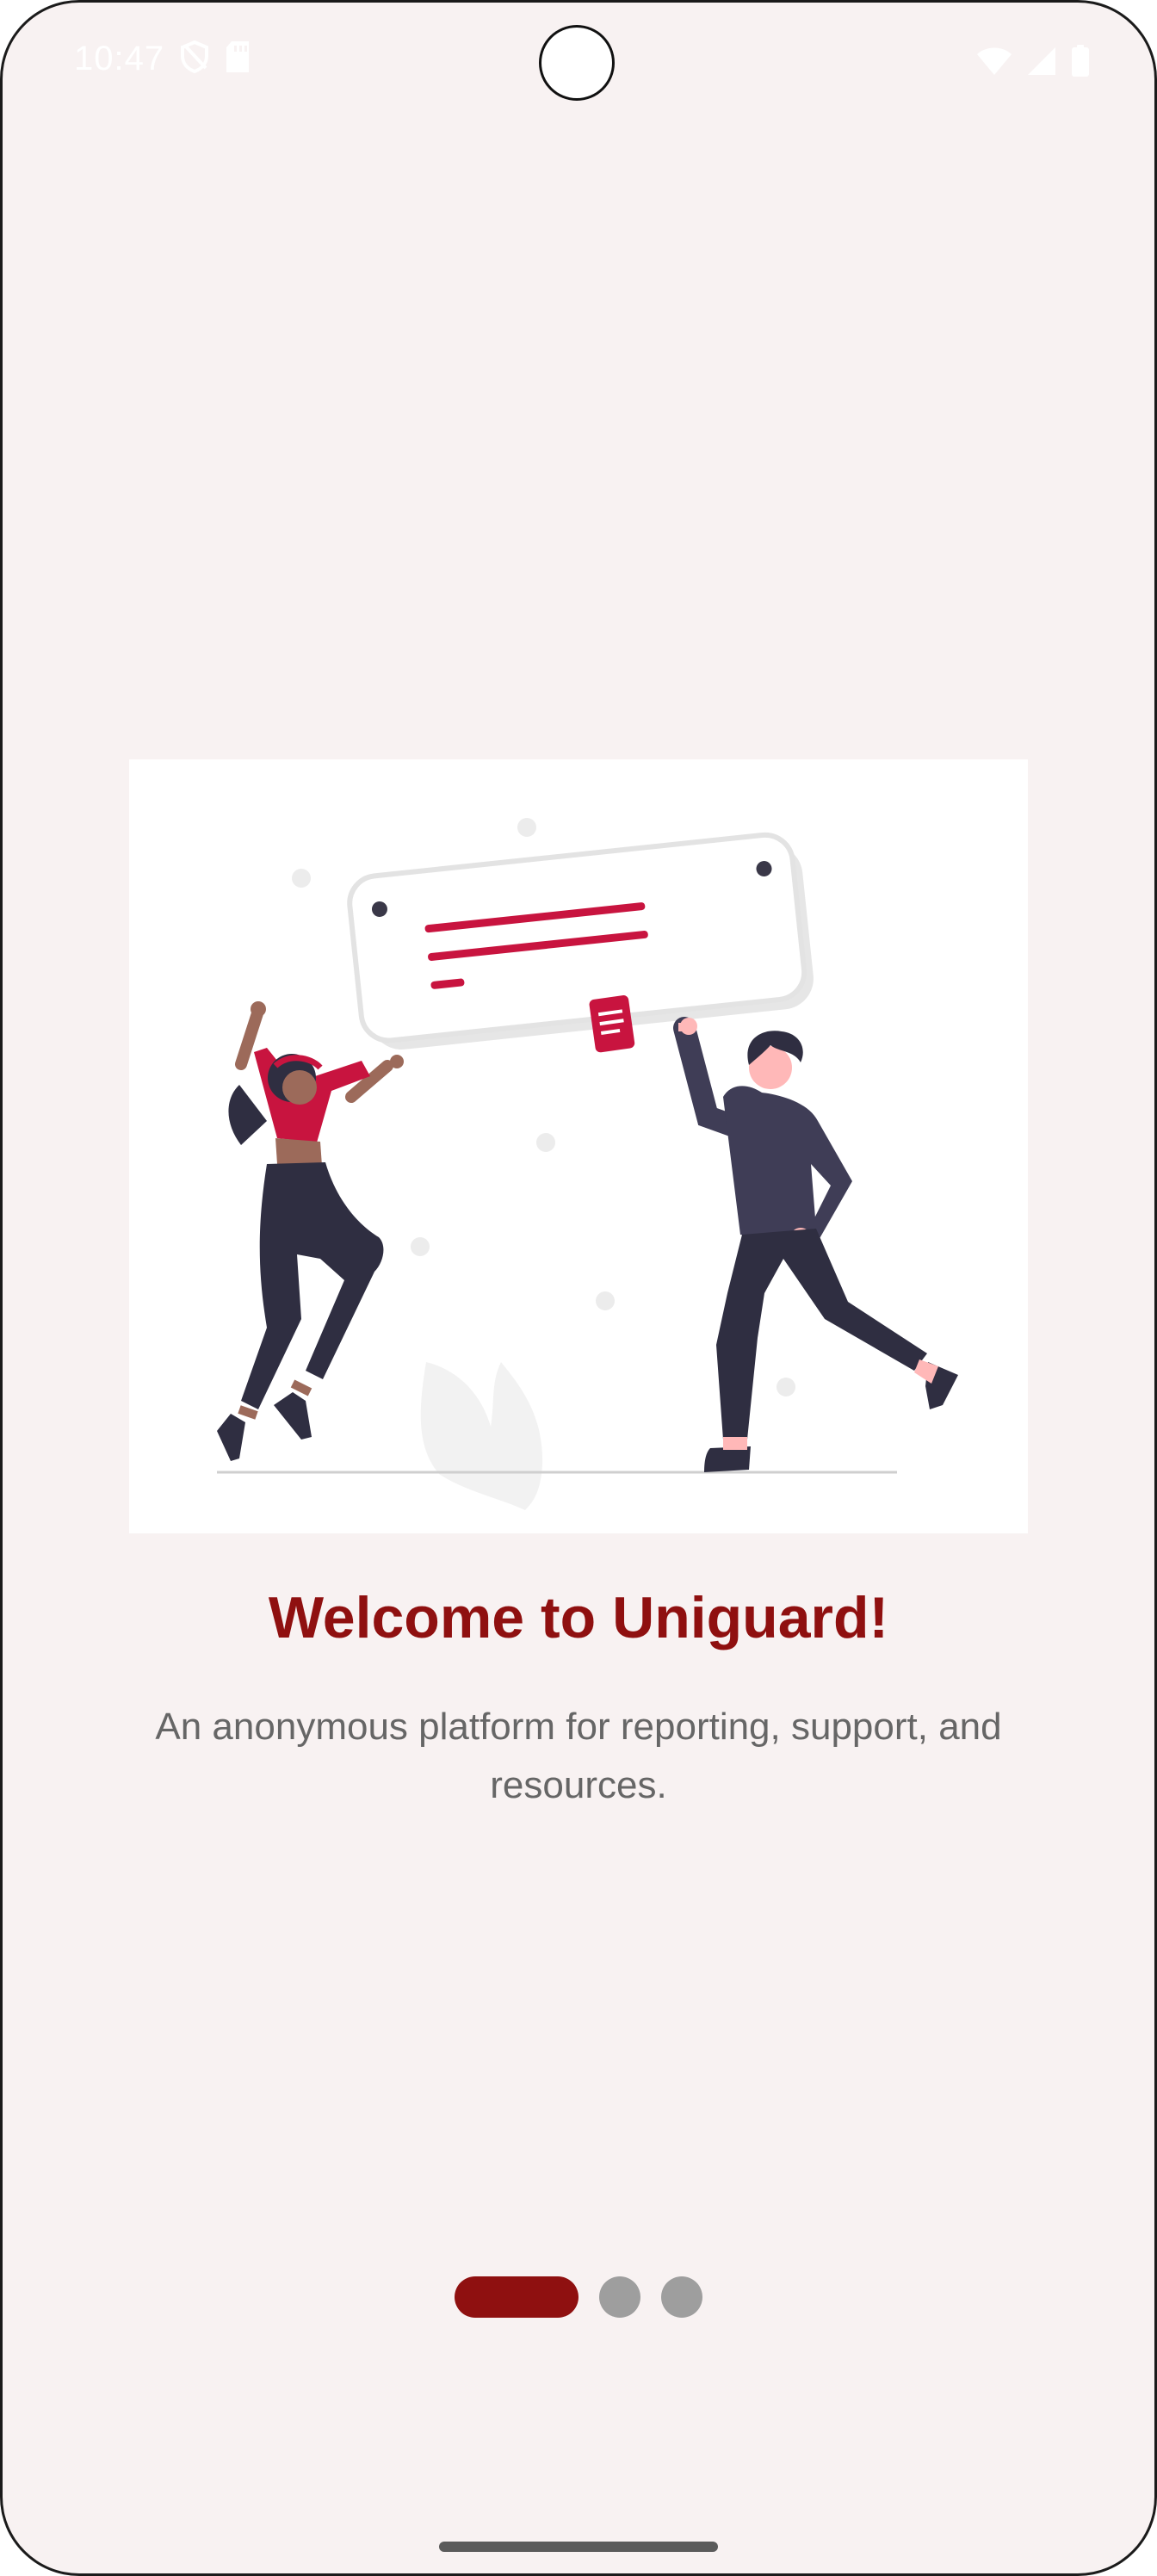  I want to click on onboarding-title: Welcome to Uniguard!, so click(579, 1618).